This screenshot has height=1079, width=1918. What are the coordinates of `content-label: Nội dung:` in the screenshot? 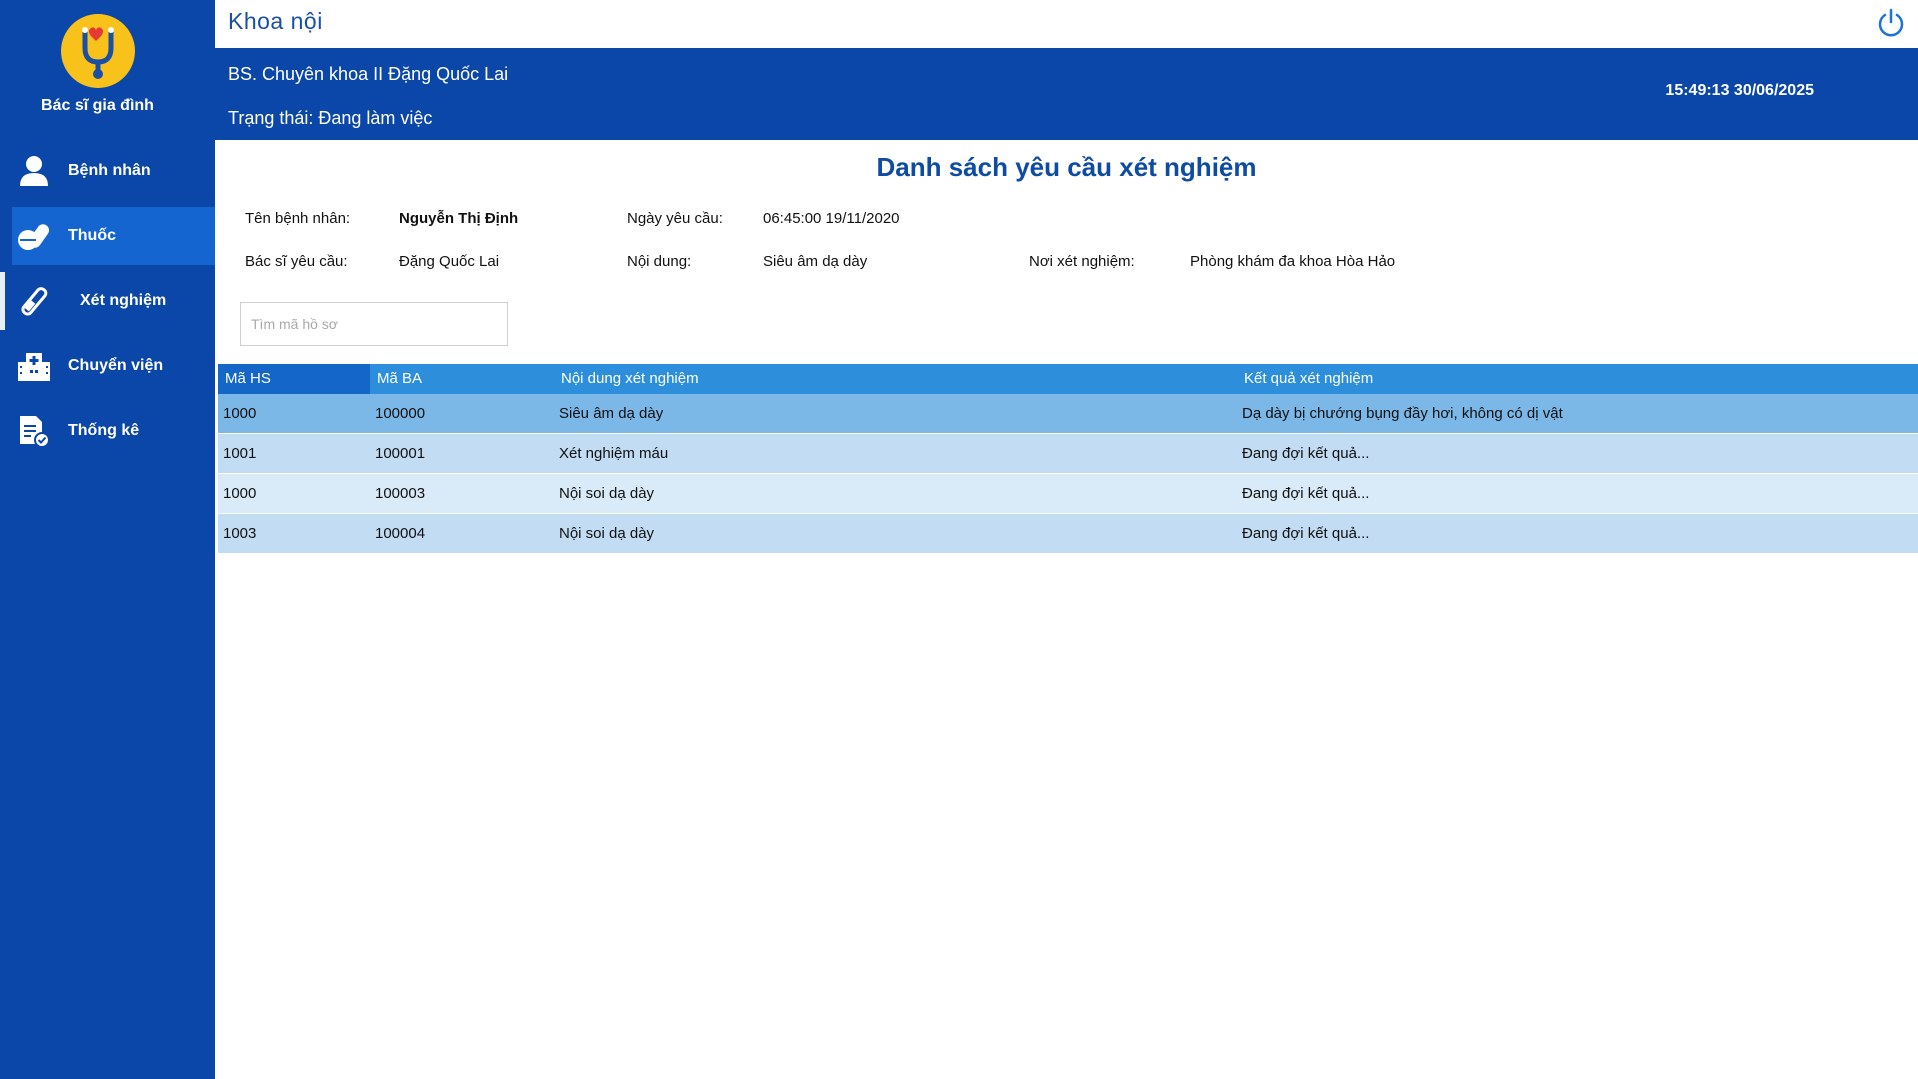 It's located at (659, 261).